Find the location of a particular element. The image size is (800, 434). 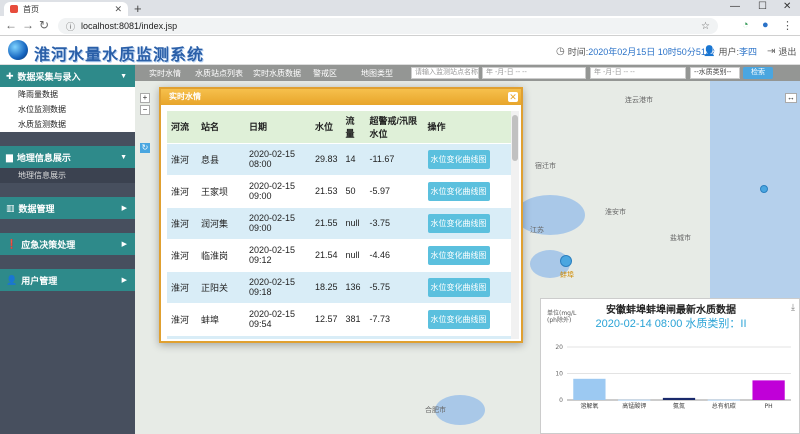

expand-icon: ↔ is located at coordinates (791, 98).